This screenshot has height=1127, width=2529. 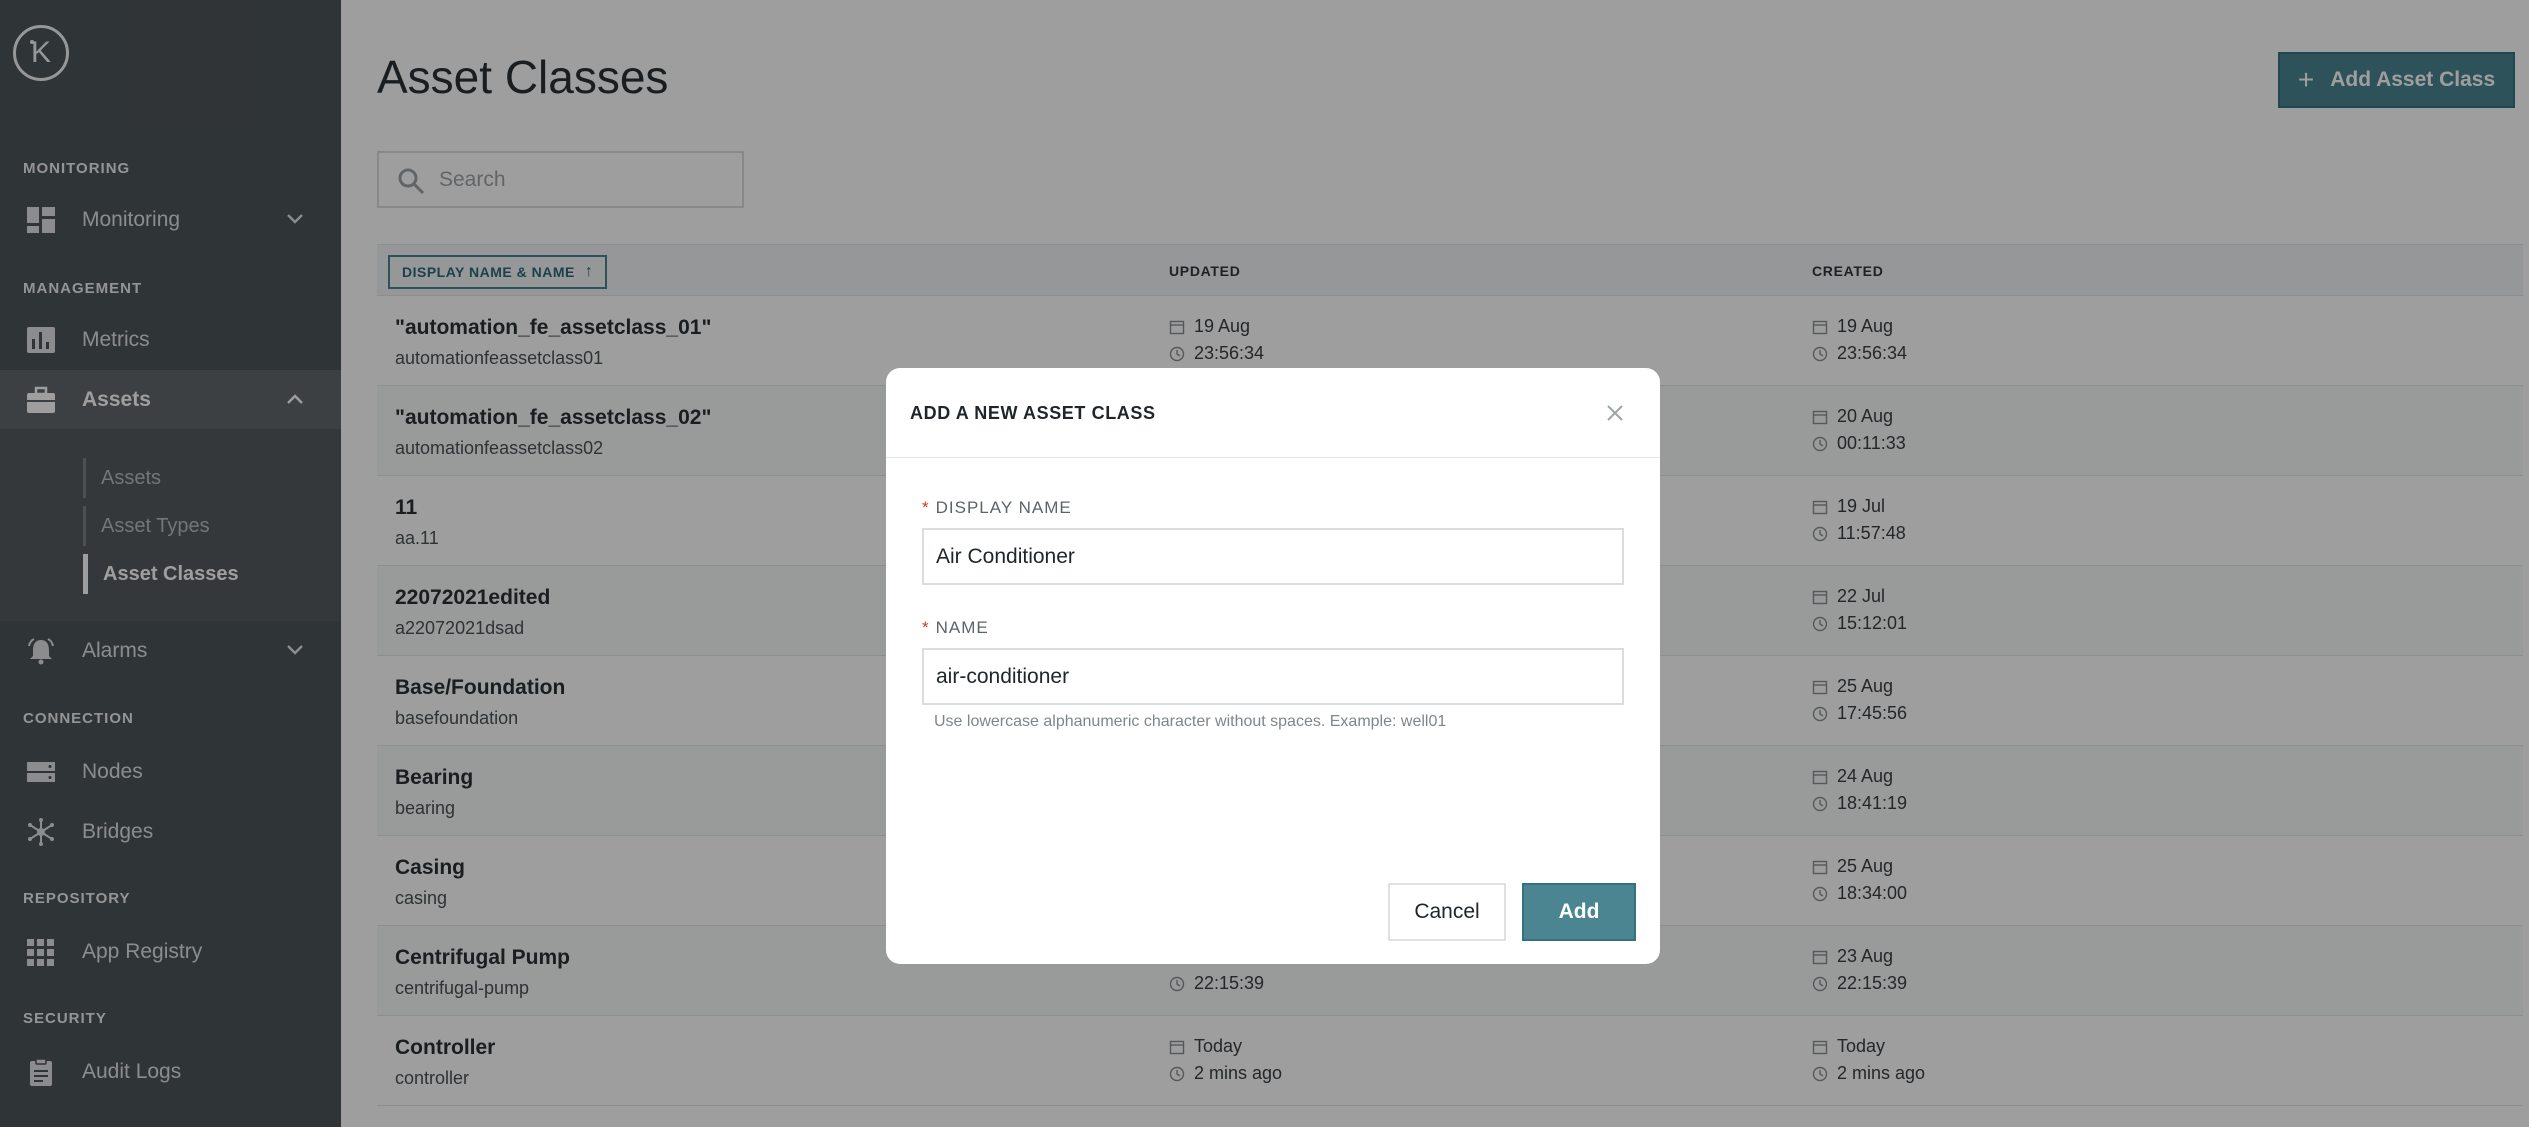 What do you see at coordinates (1579, 912) in the screenshot?
I see `add-button: Add` at bounding box center [1579, 912].